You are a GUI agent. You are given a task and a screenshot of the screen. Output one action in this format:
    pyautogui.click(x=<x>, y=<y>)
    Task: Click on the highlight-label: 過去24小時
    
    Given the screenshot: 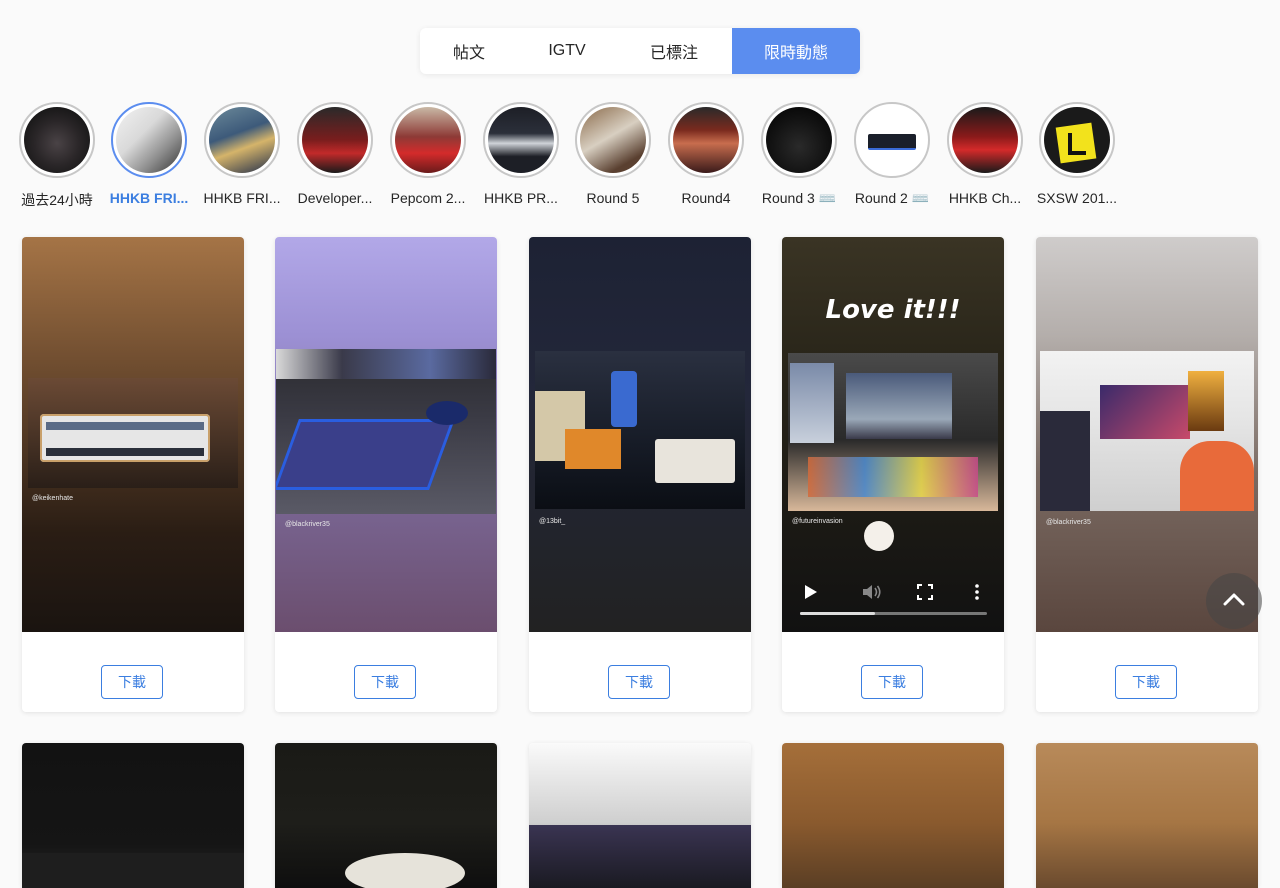 What is the action you would take?
    pyautogui.click(x=57, y=200)
    